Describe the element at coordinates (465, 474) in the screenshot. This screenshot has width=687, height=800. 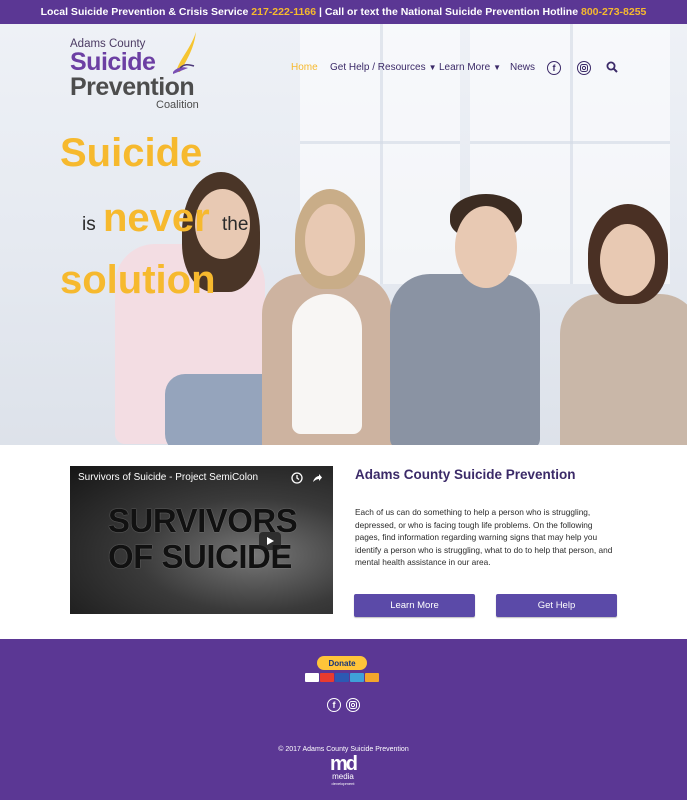
I see `section-heading: Adams County Suicide Prevention` at that location.